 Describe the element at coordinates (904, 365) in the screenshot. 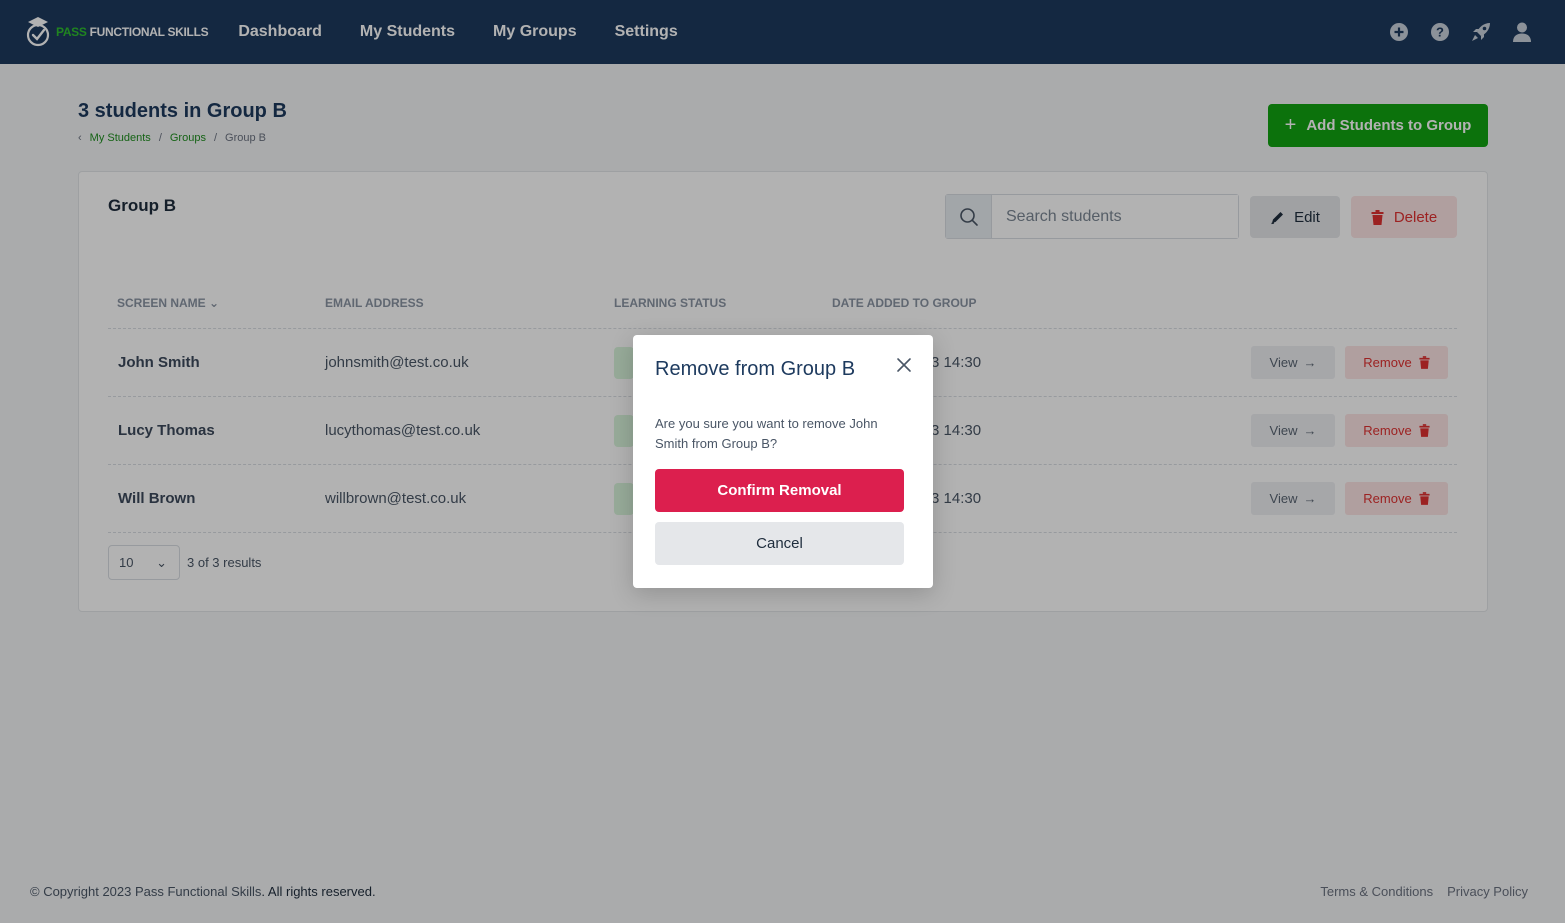

I see `close-icon` at that location.